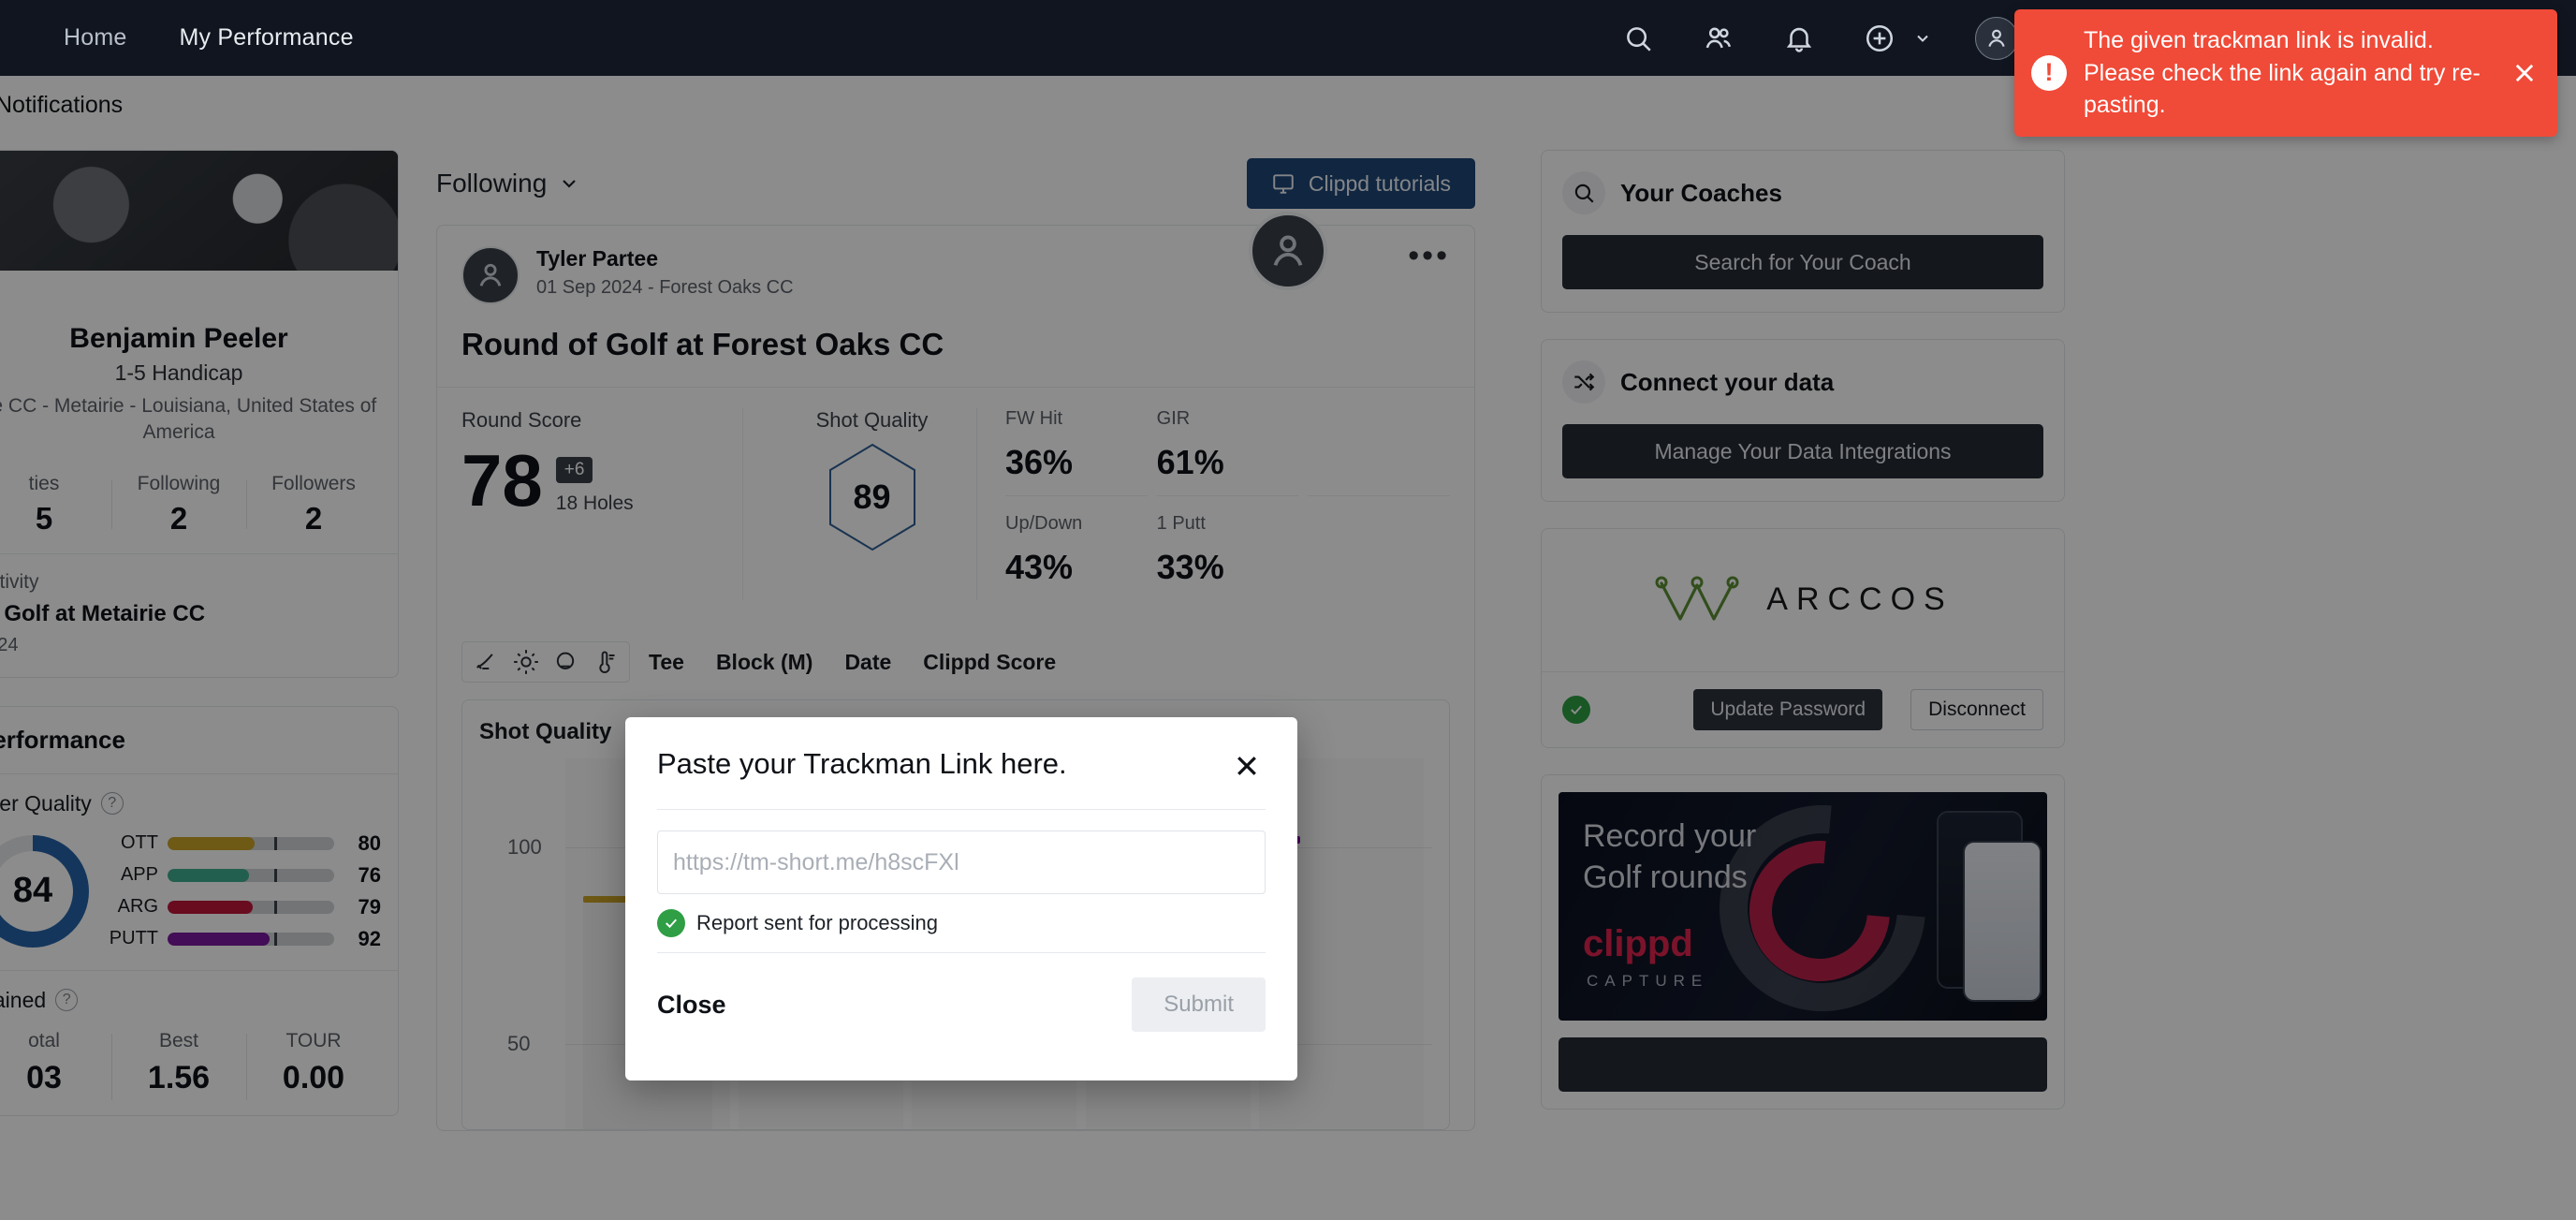  What do you see at coordinates (519, 1043) in the screenshot?
I see `y-tick-50: 50` at bounding box center [519, 1043].